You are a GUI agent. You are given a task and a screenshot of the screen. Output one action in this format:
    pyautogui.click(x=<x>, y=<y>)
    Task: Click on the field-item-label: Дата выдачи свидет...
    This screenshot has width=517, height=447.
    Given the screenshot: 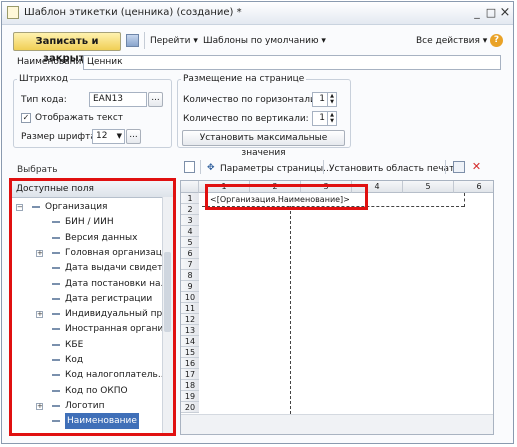 What is the action you would take?
    pyautogui.click(x=118, y=268)
    